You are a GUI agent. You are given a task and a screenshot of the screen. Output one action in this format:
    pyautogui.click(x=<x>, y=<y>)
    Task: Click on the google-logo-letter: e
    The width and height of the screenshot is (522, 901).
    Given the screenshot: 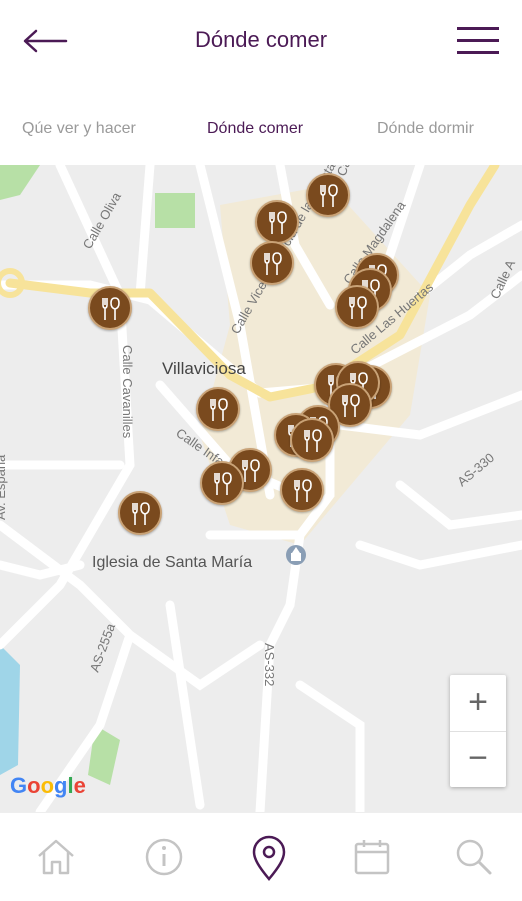 What is the action you would take?
    pyautogui.click(x=79, y=785)
    